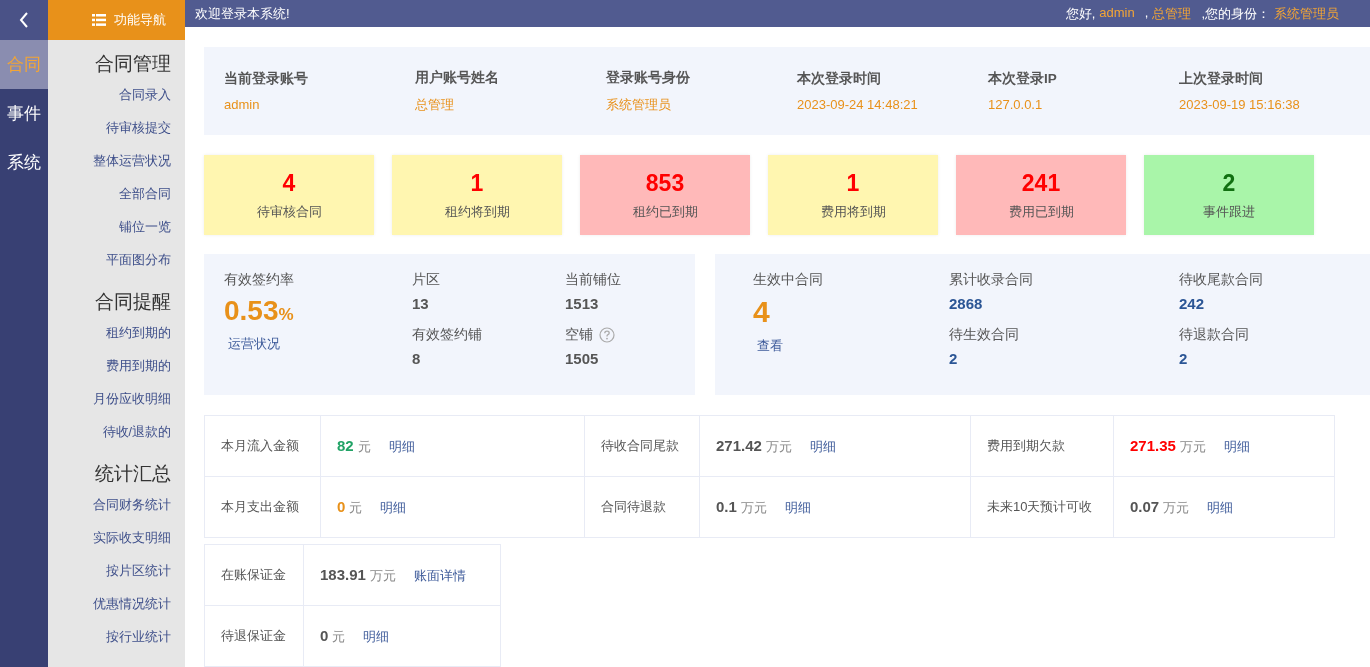  Describe the element at coordinates (1221, 79) in the screenshot. I see `info-label: 上次登录时间` at that location.